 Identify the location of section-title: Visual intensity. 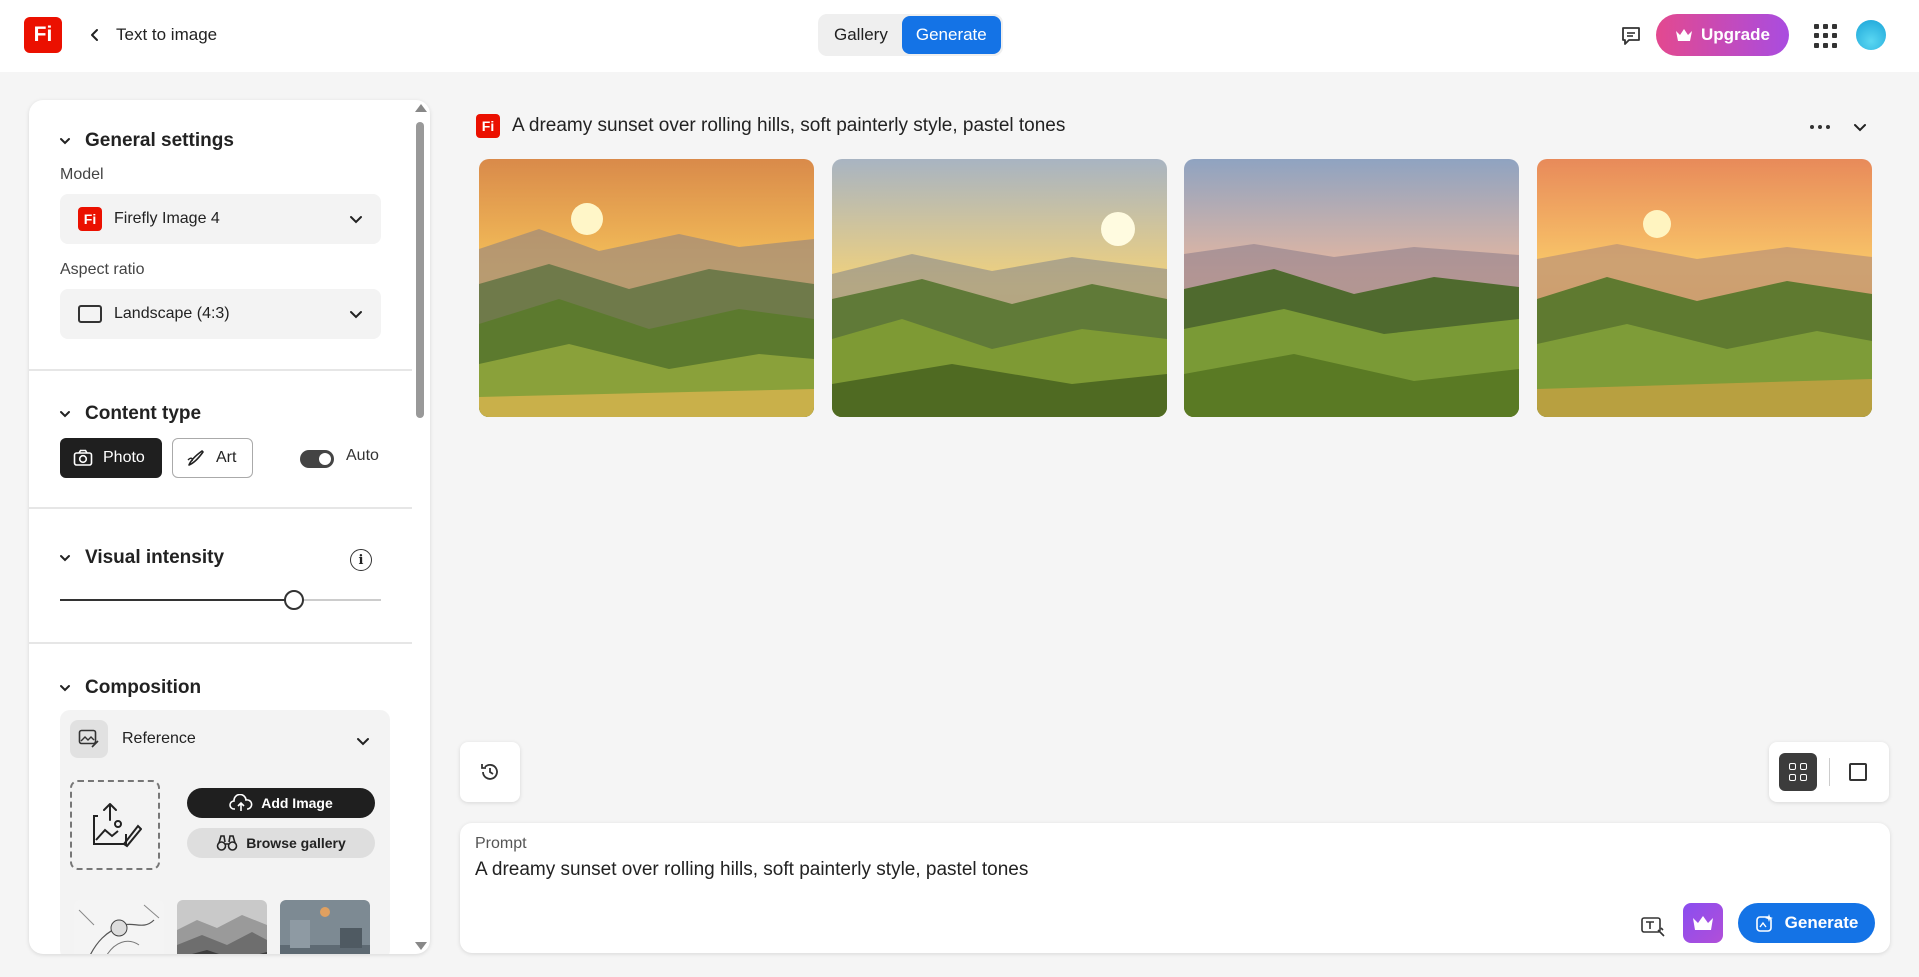
(155, 557).